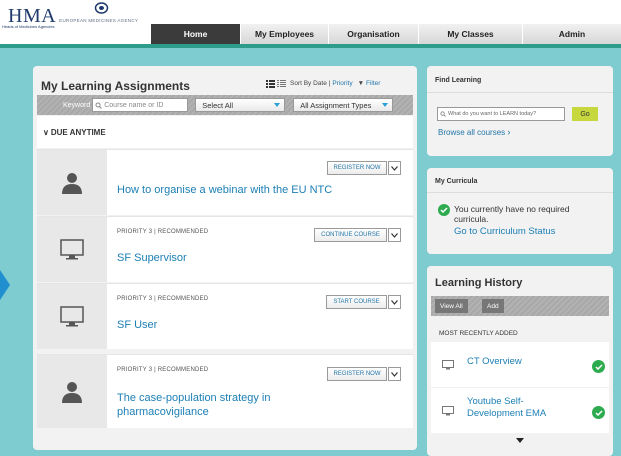  I want to click on check-circle-icon, so click(444, 210).